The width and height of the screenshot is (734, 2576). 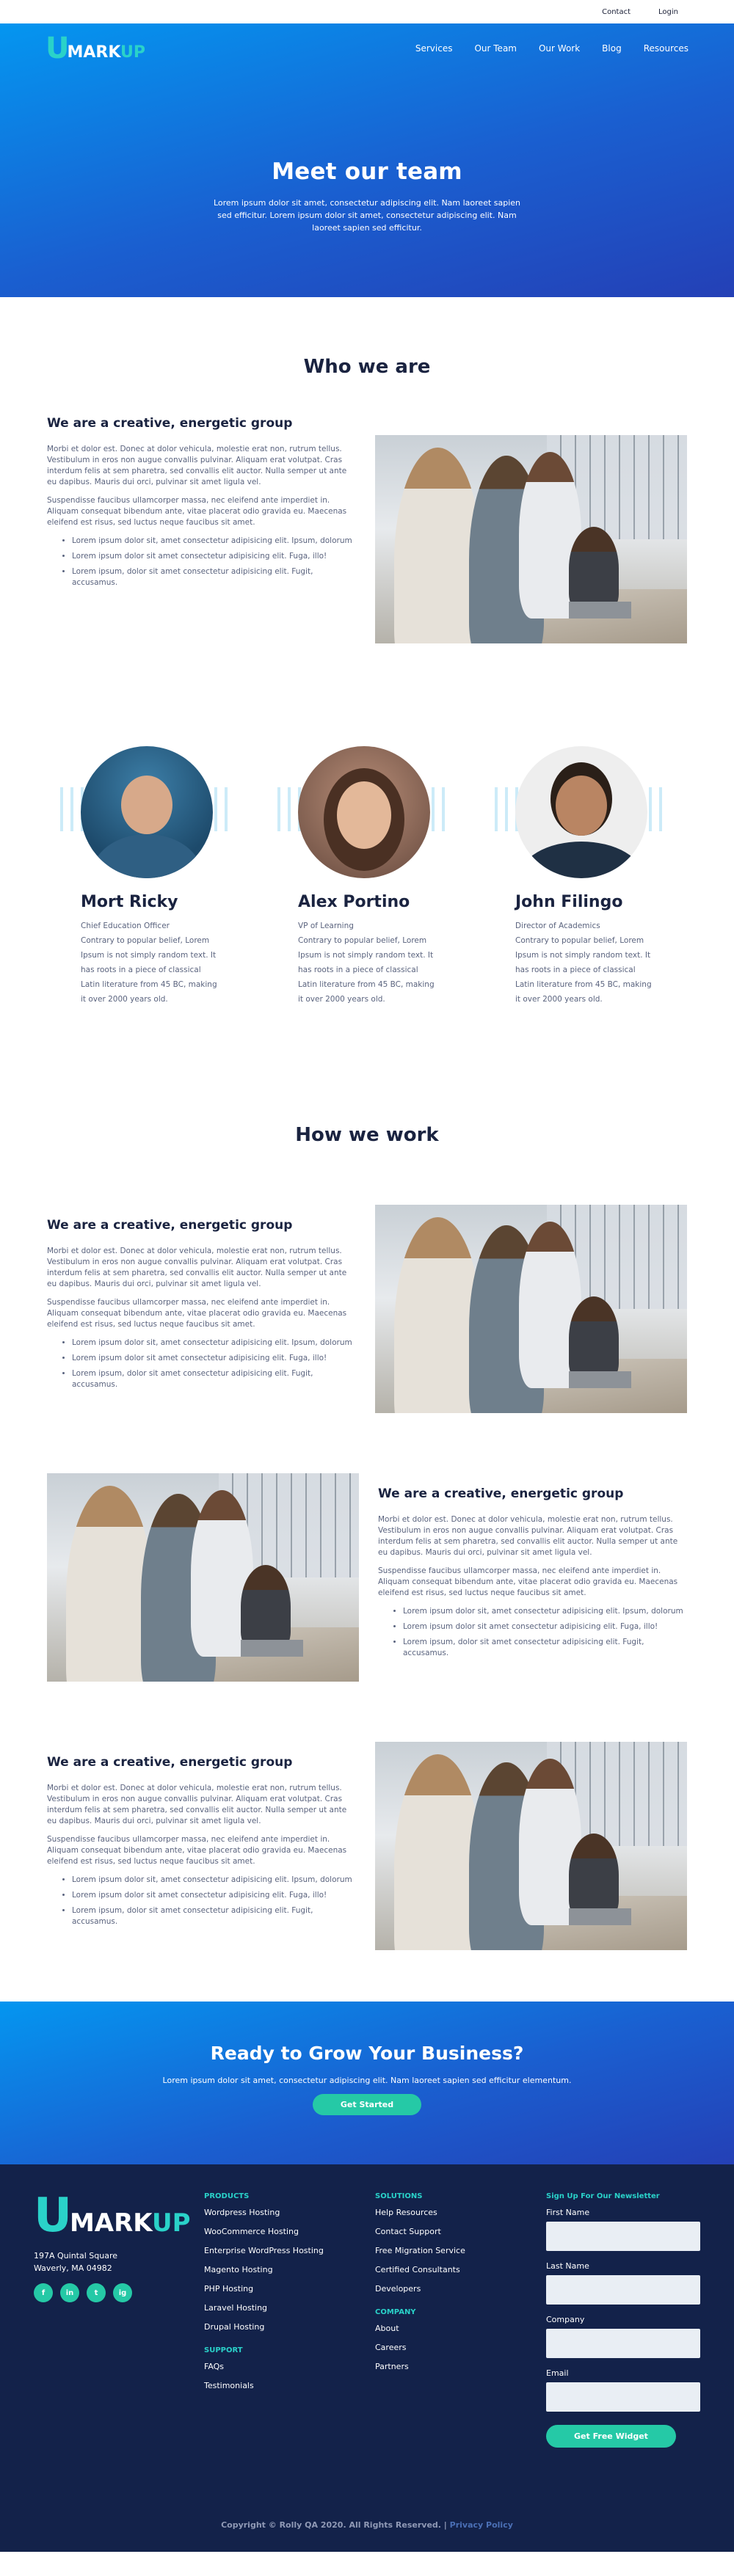 What do you see at coordinates (616, 12) in the screenshot?
I see `contact-link: Contact` at bounding box center [616, 12].